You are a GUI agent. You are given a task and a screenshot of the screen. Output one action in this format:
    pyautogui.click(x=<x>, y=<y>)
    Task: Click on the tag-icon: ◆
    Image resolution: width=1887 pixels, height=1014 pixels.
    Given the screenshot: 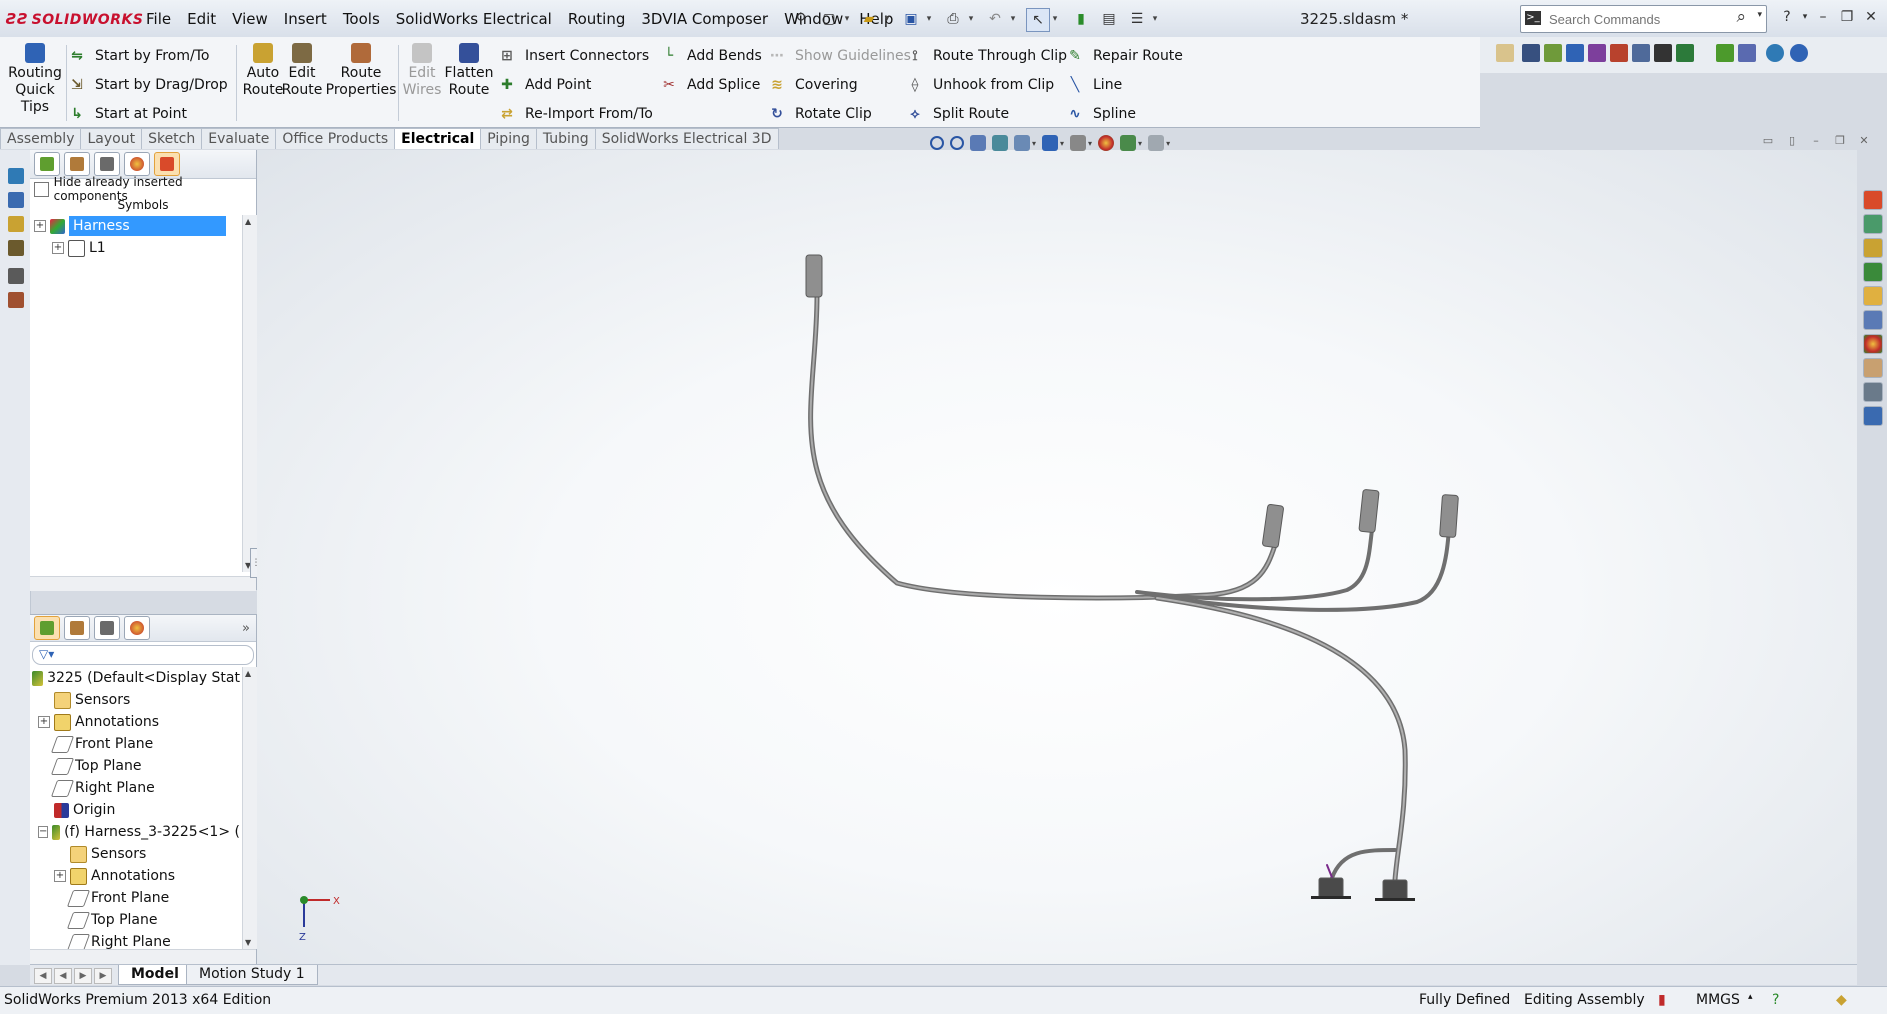 What is the action you would take?
    pyautogui.click(x=1841, y=1000)
    